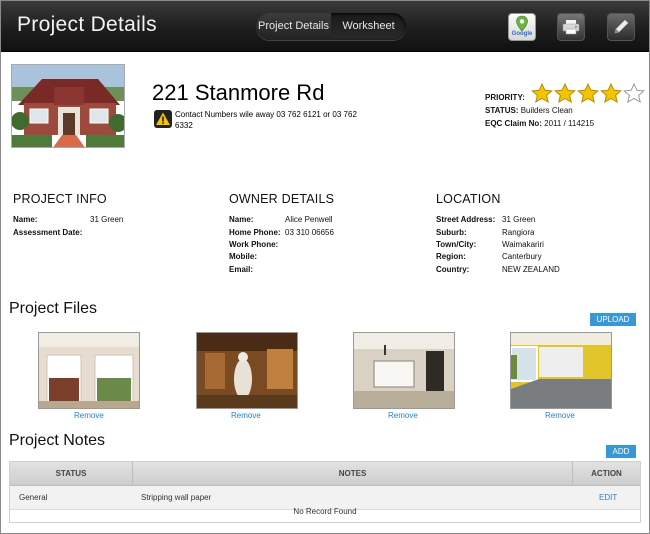  Describe the element at coordinates (451, 256) in the screenshot. I see `field-label: Region:` at that location.